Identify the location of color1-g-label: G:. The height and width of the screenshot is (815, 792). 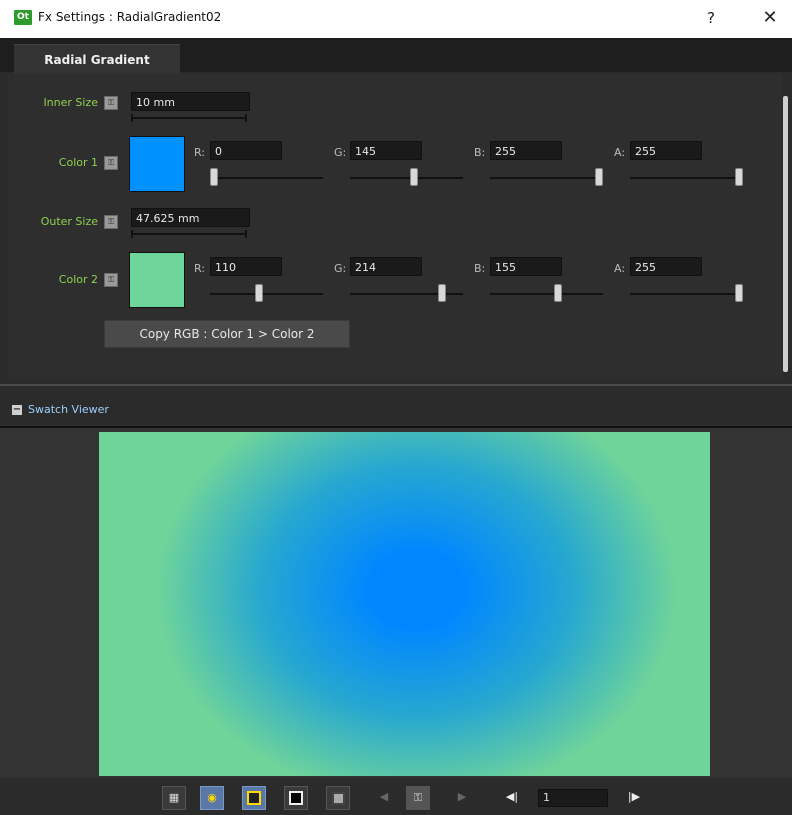
(340, 152).